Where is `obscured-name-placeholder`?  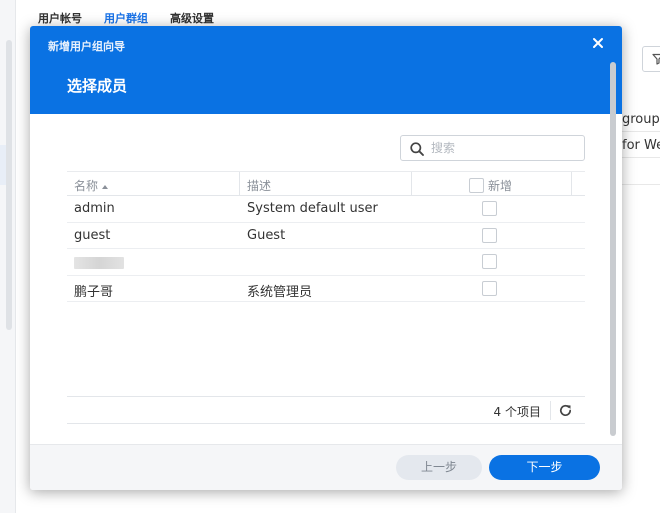
obscured-name-placeholder is located at coordinates (99, 263).